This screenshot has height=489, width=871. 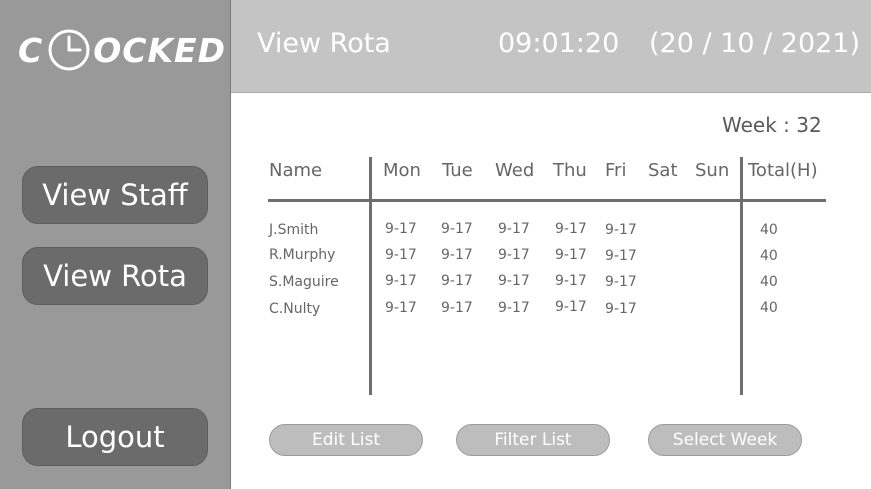 What do you see at coordinates (533, 440) in the screenshot?
I see `filter-list-button: Filter List` at bounding box center [533, 440].